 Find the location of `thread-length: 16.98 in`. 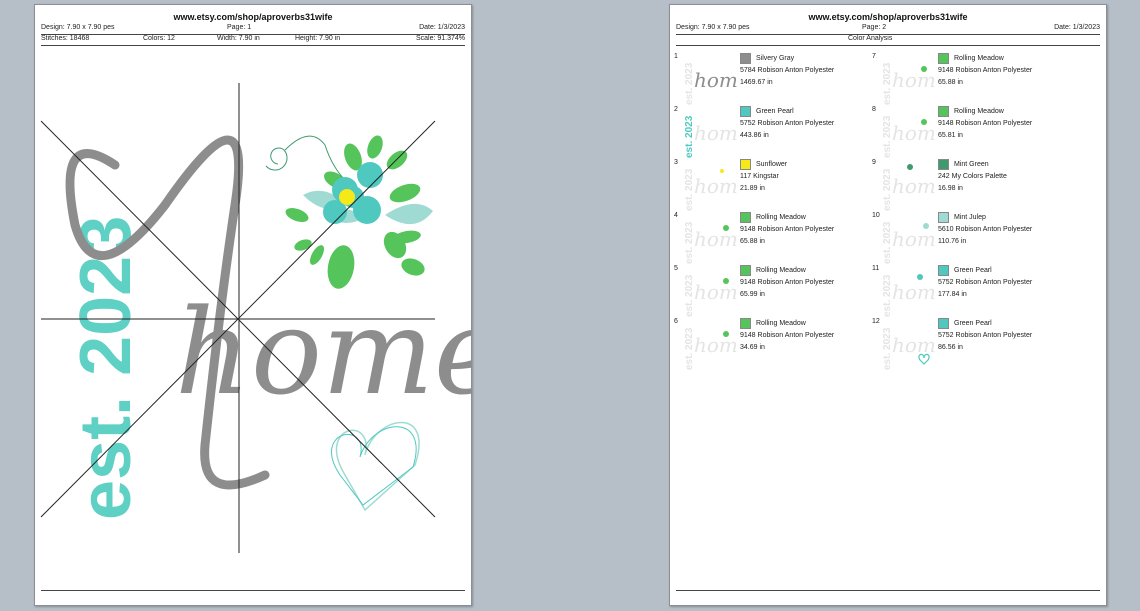

thread-length: 16.98 in is located at coordinates (950, 188).